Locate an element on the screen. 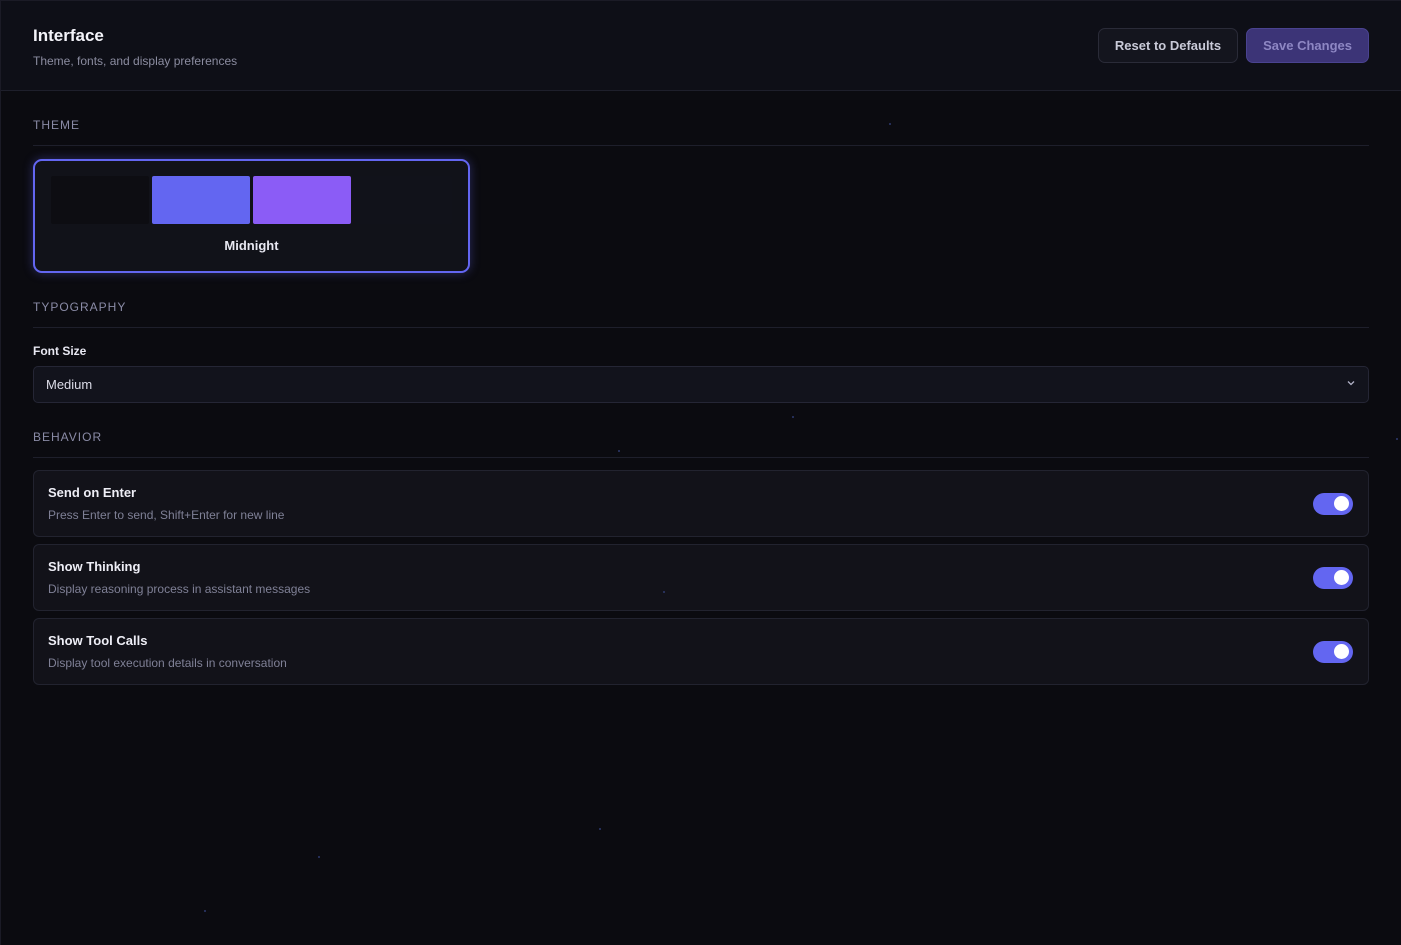 The height and width of the screenshot is (945, 1401). send-on-enter-toggle is located at coordinates (1333, 503).